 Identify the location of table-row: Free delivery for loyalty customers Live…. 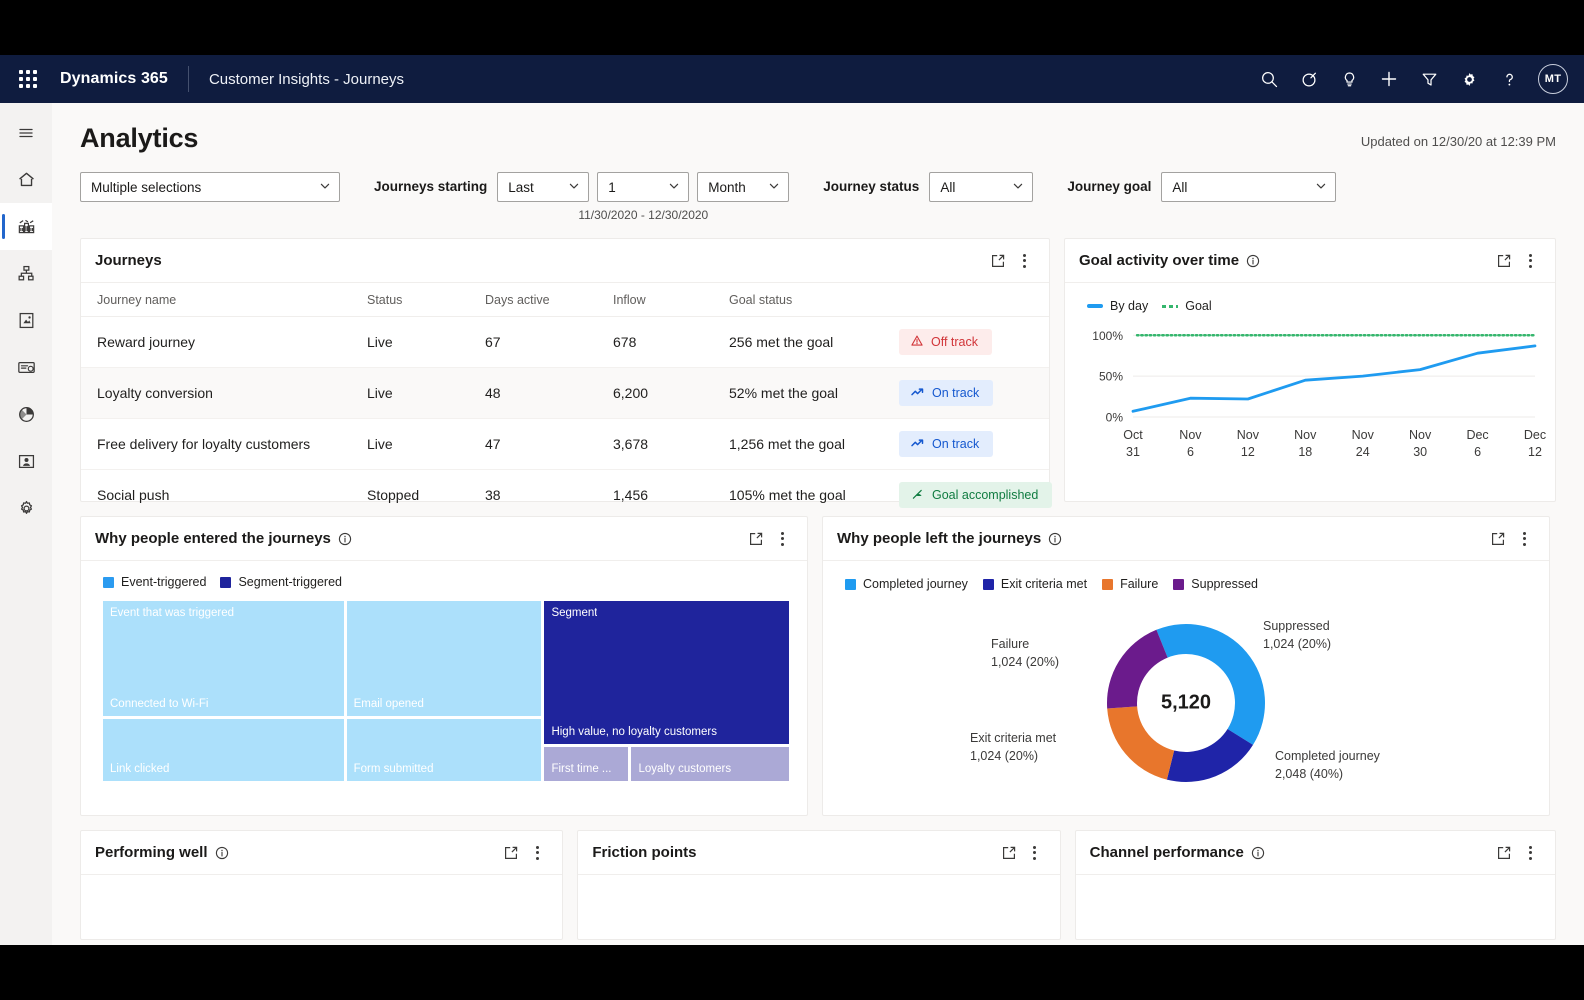
(565, 444).